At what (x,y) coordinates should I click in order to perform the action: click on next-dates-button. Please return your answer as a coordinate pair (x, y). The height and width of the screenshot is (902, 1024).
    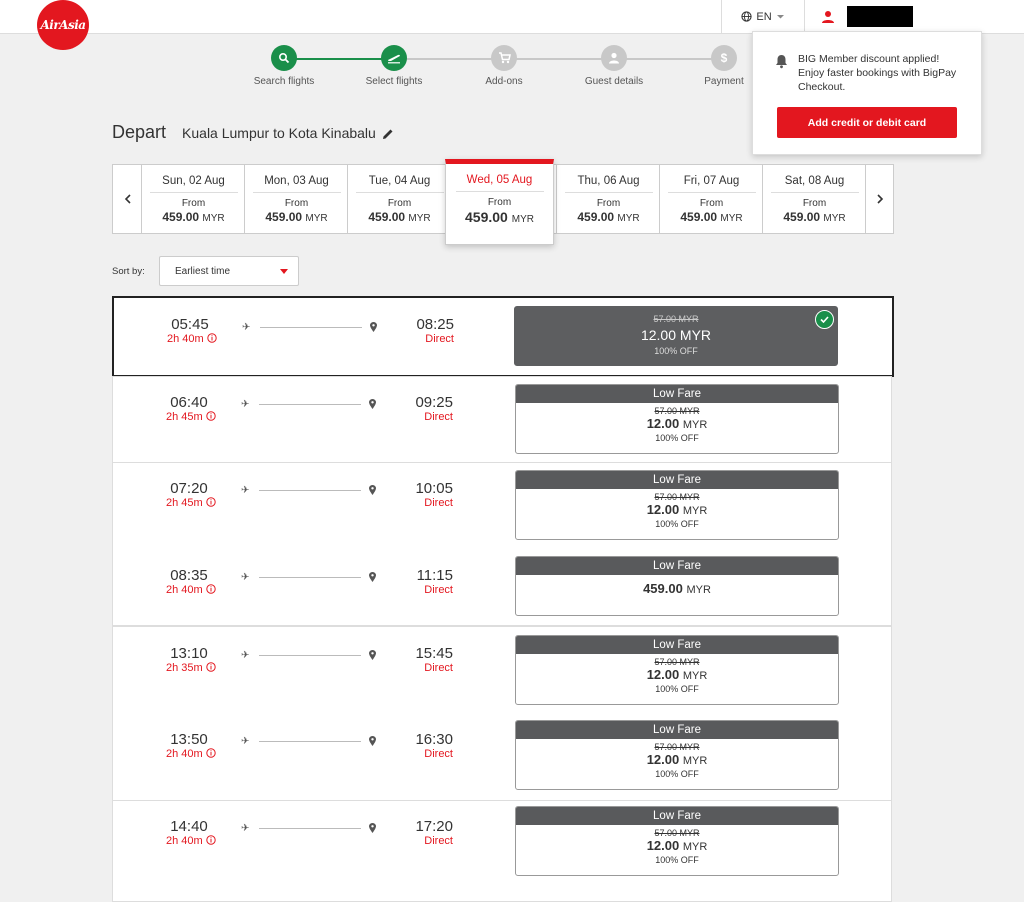
    Looking at the image, I should click on (879, 199).